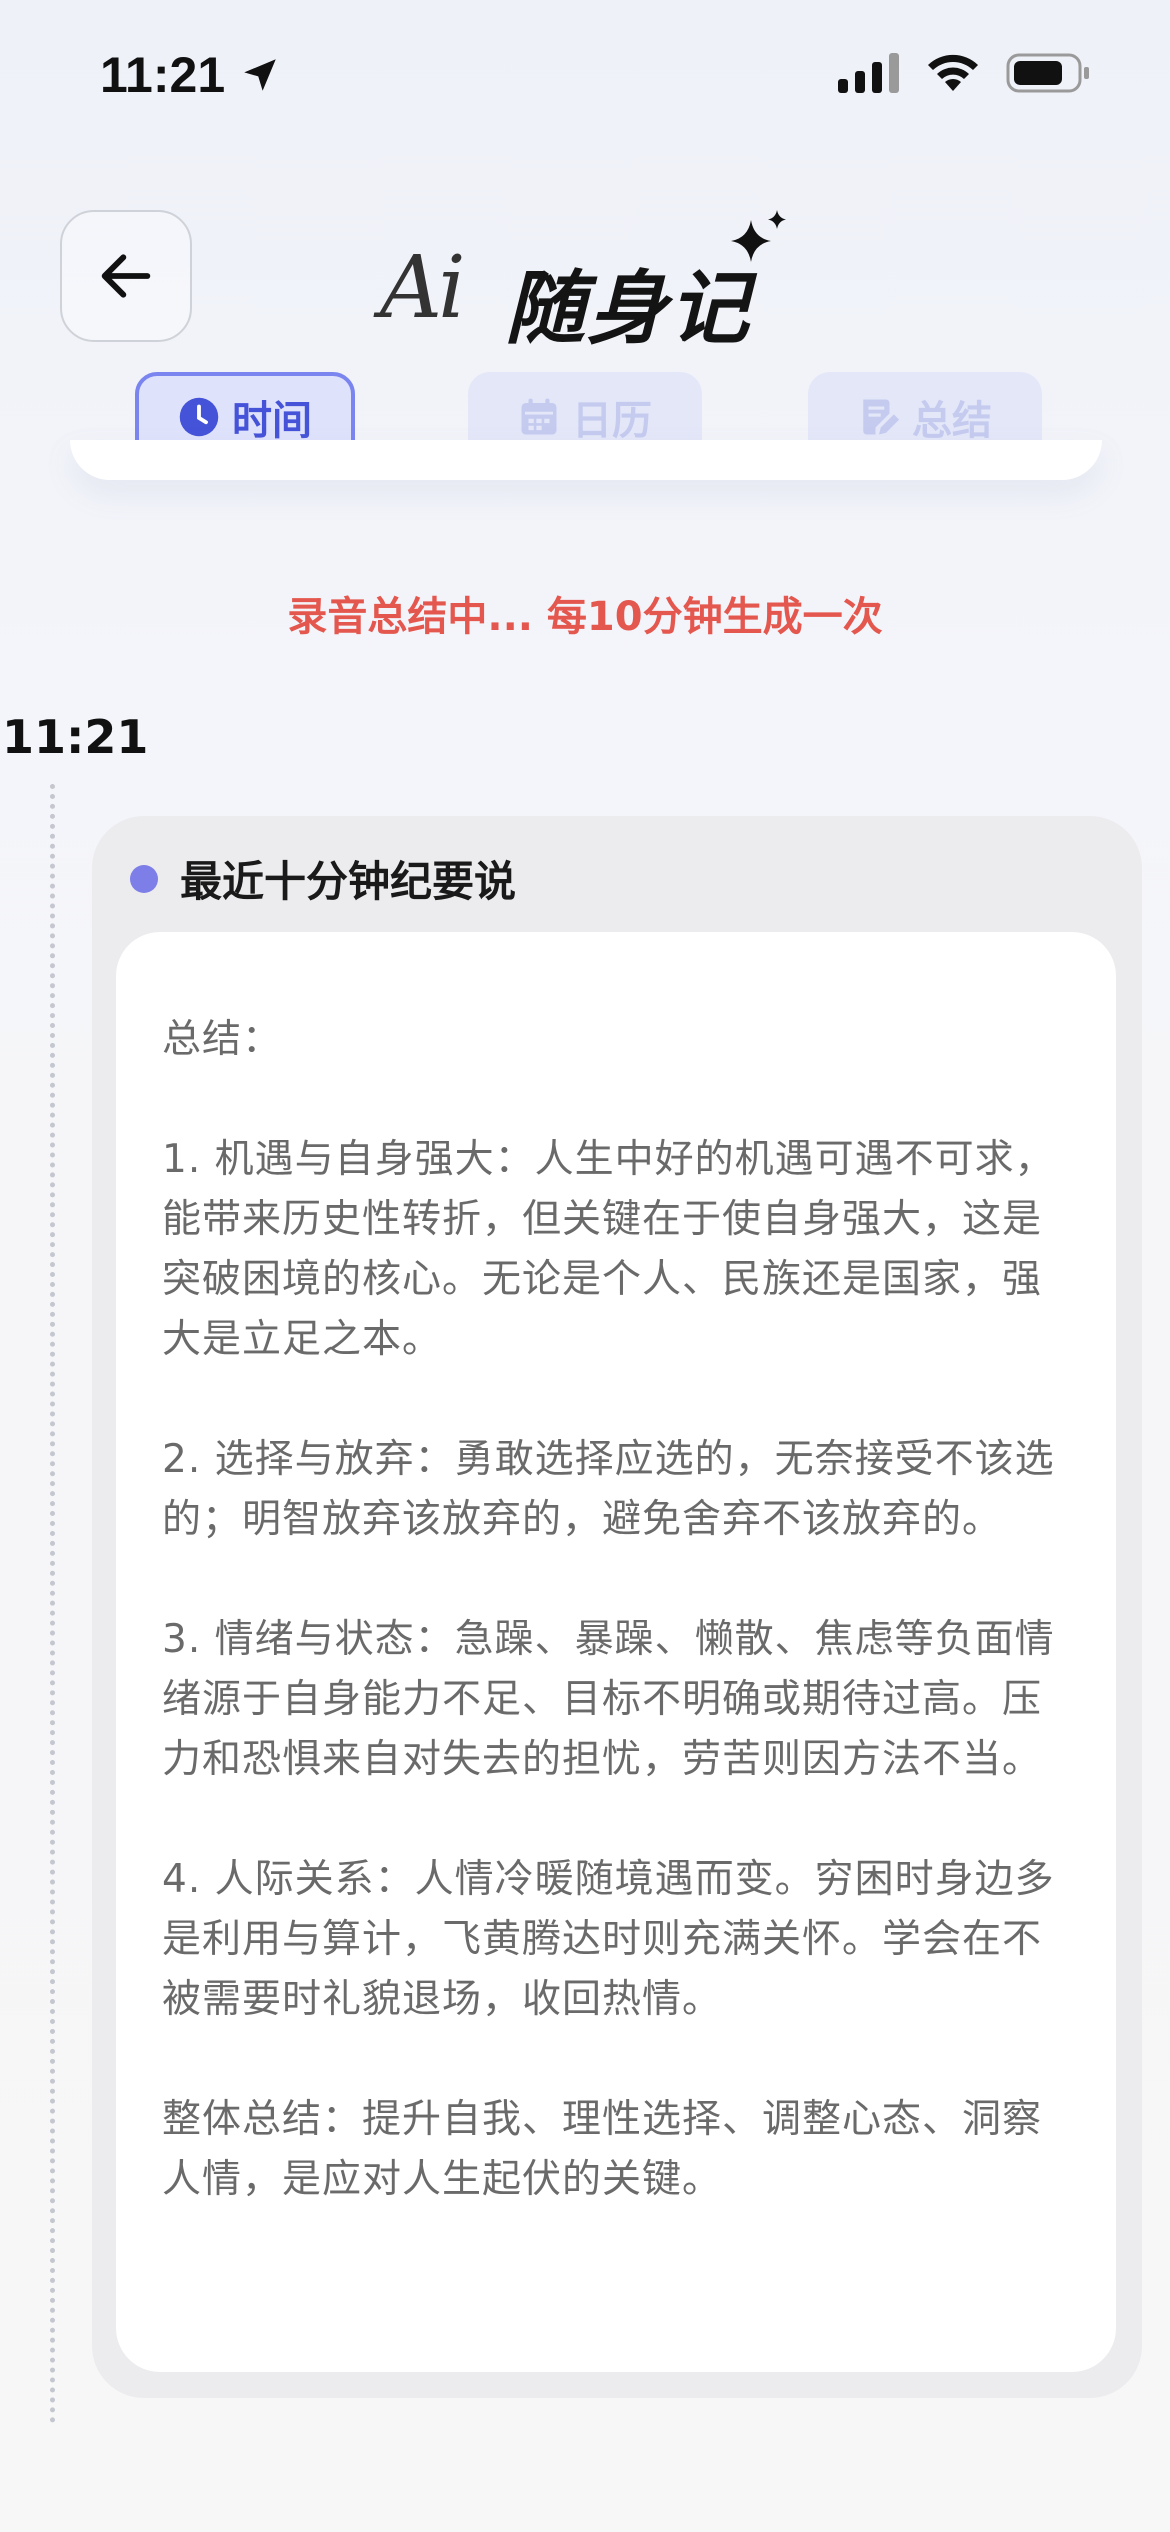  Describe the element at coordinates (144, 878) in the screenshot. I see `summary-dot` at that location.